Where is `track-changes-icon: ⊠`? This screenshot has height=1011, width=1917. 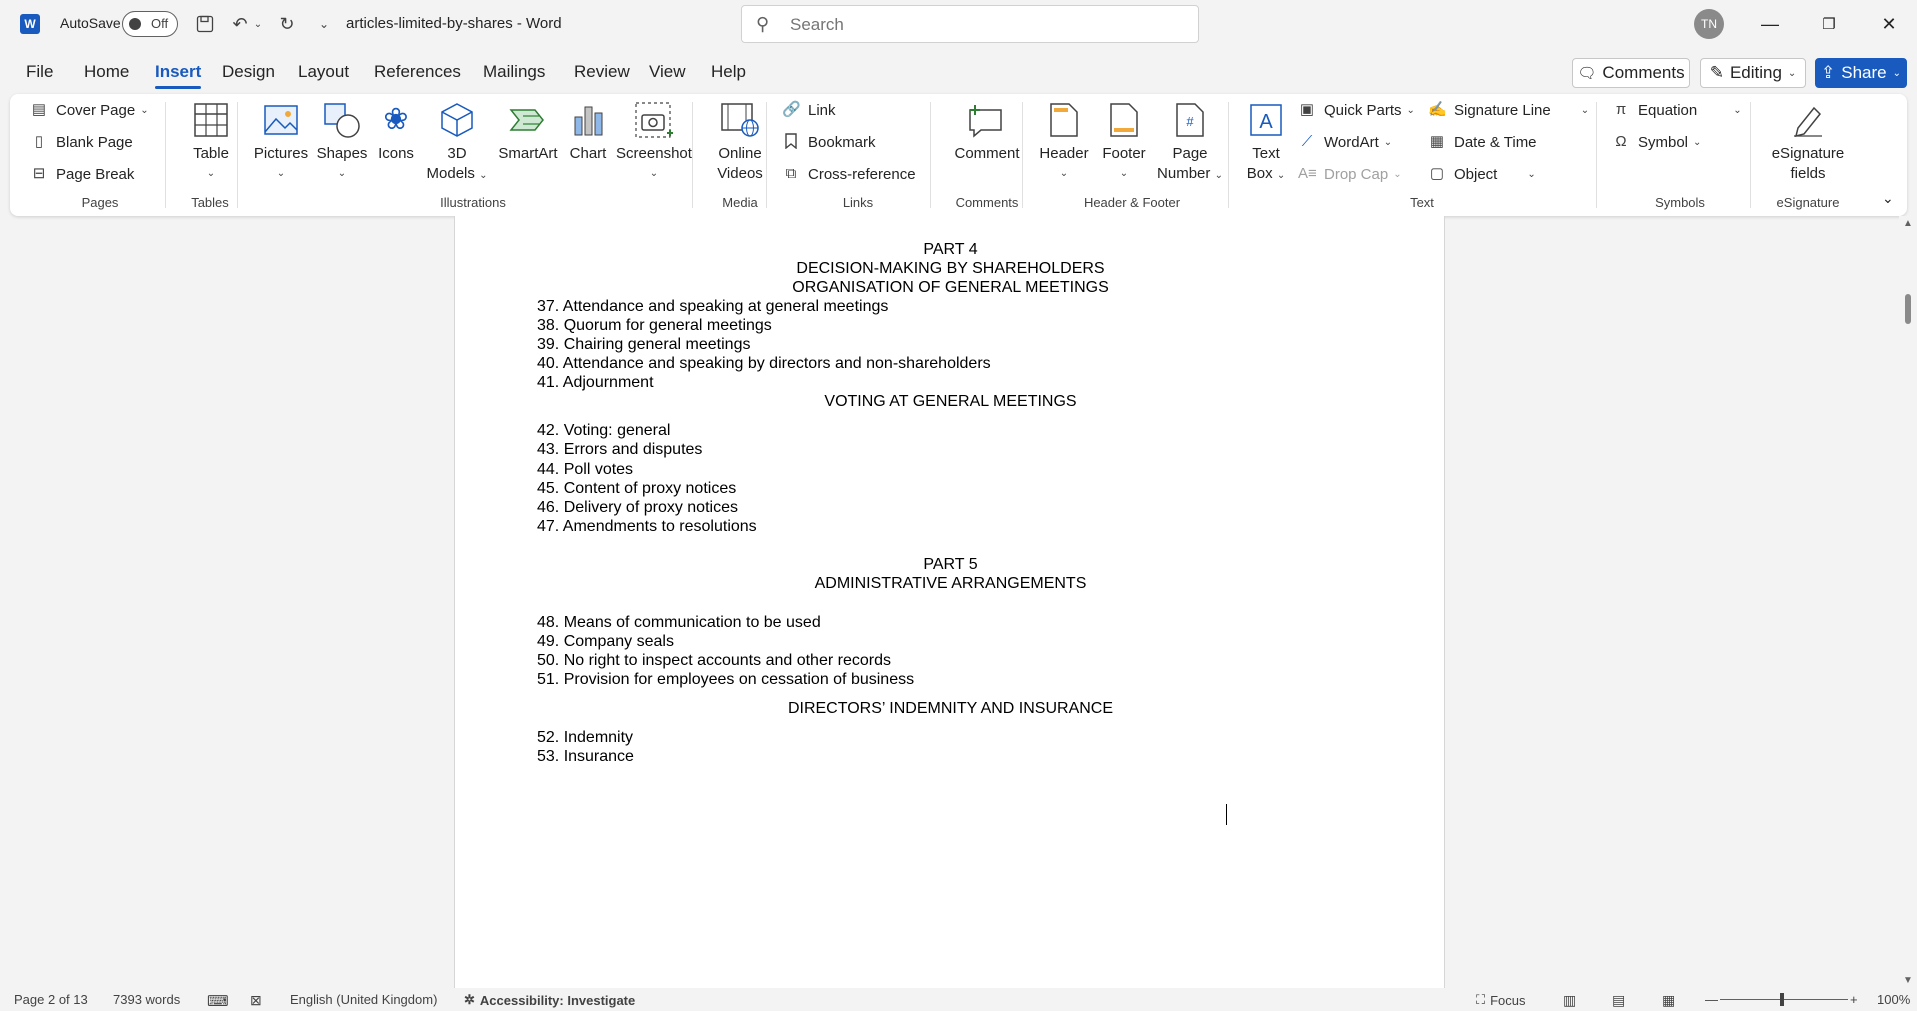
track-changes-icon: ⊠ is located at coordinates (256, 1000).